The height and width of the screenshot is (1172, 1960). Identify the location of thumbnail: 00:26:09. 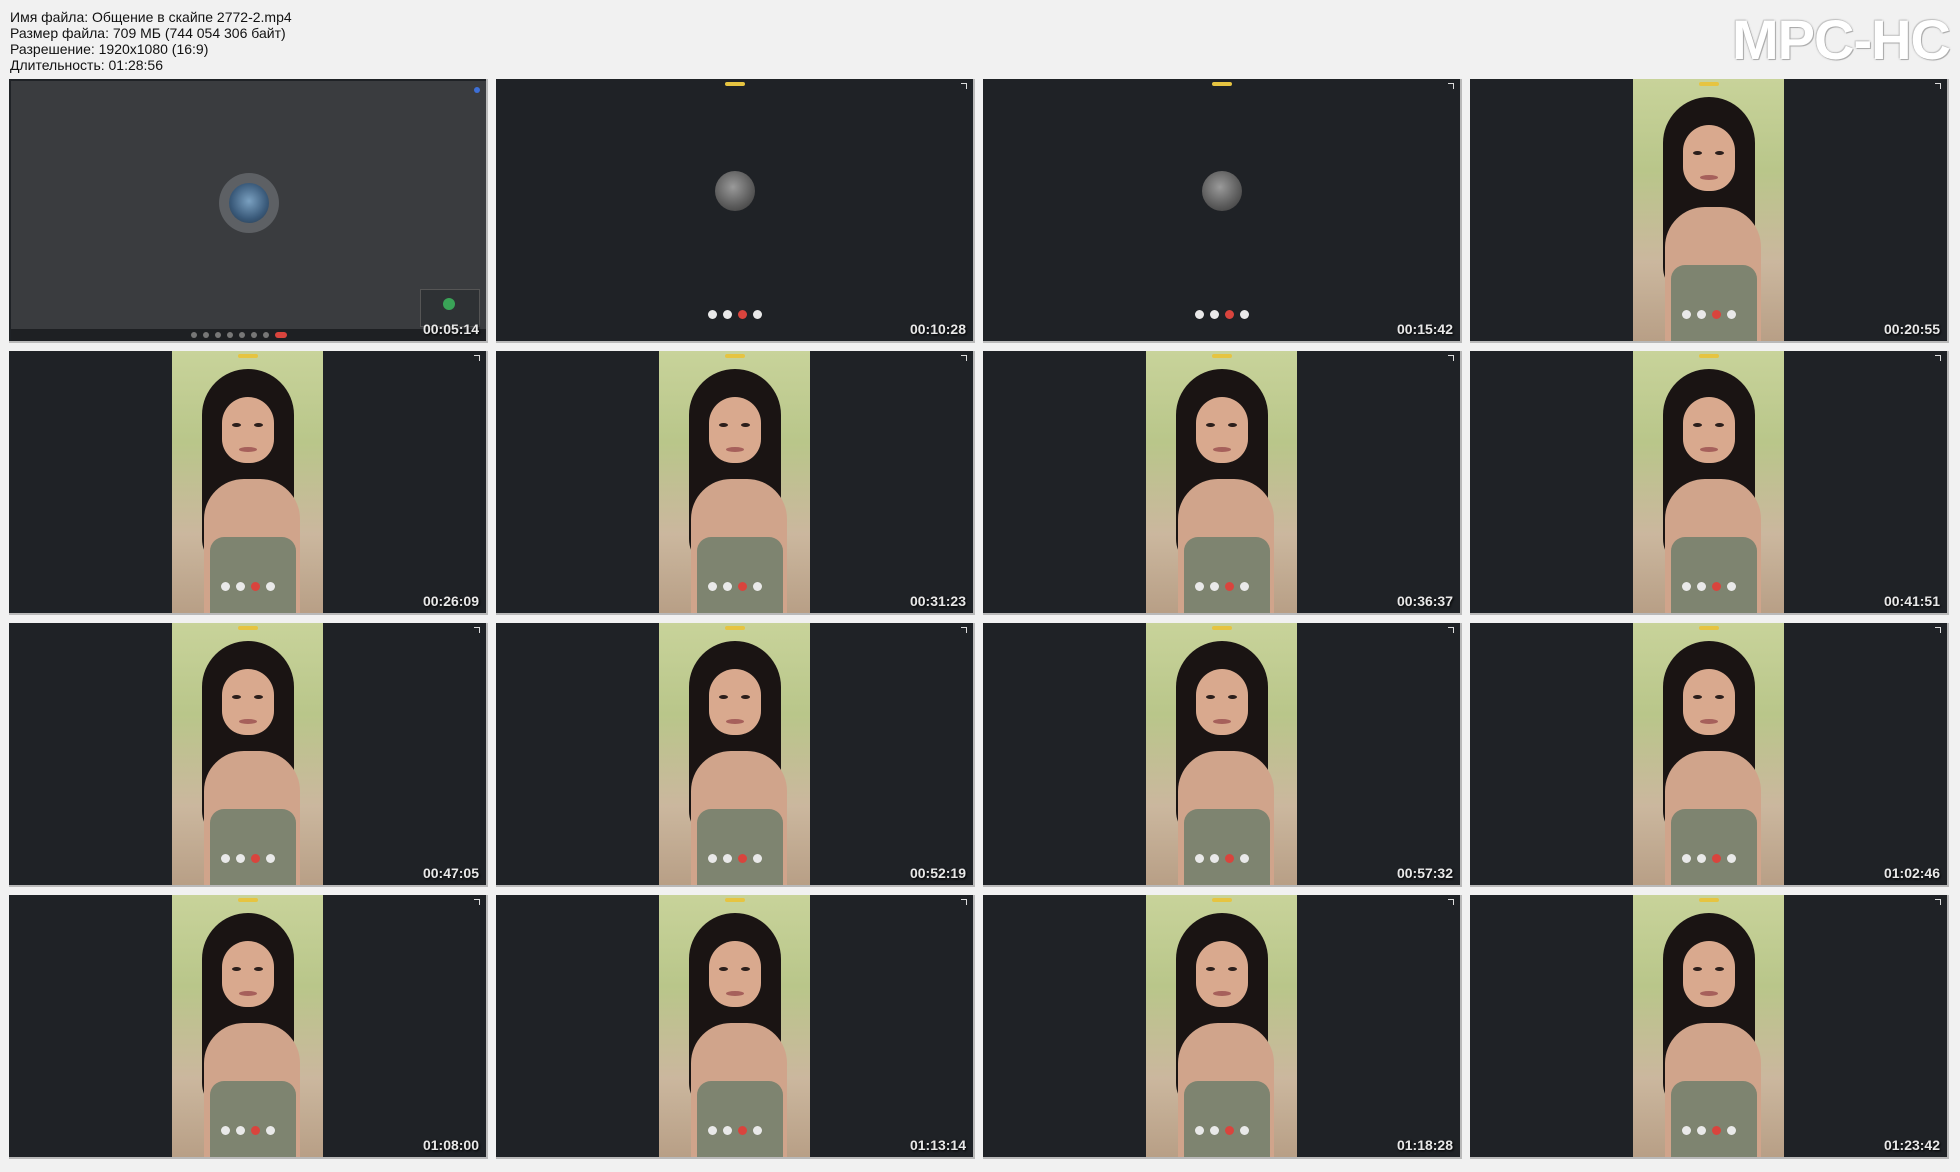
(248, 483).